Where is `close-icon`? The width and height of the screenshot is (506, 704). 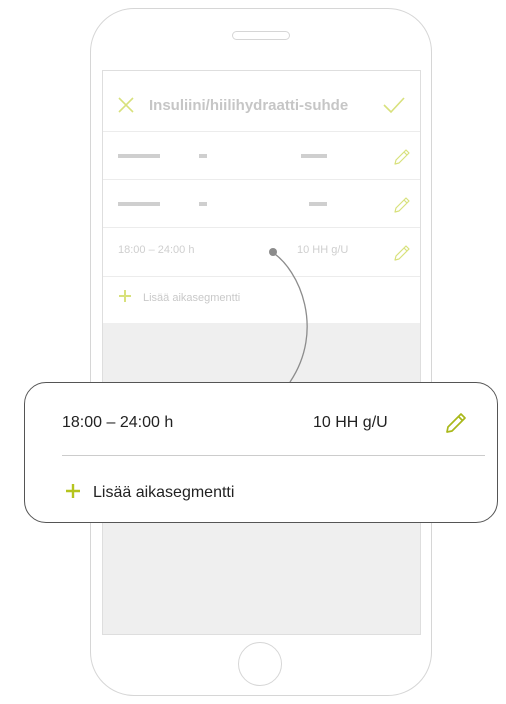 close-icon is located at coordinates (126, 105).